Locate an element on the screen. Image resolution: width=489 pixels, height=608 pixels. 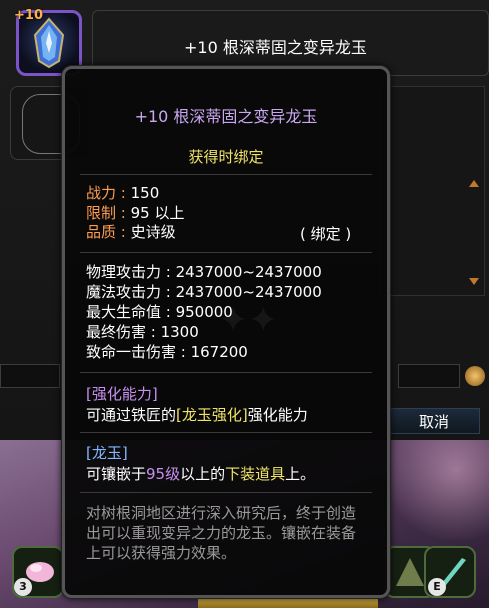
power-row: 战力 : 150 is located at coordinates (122, 193).